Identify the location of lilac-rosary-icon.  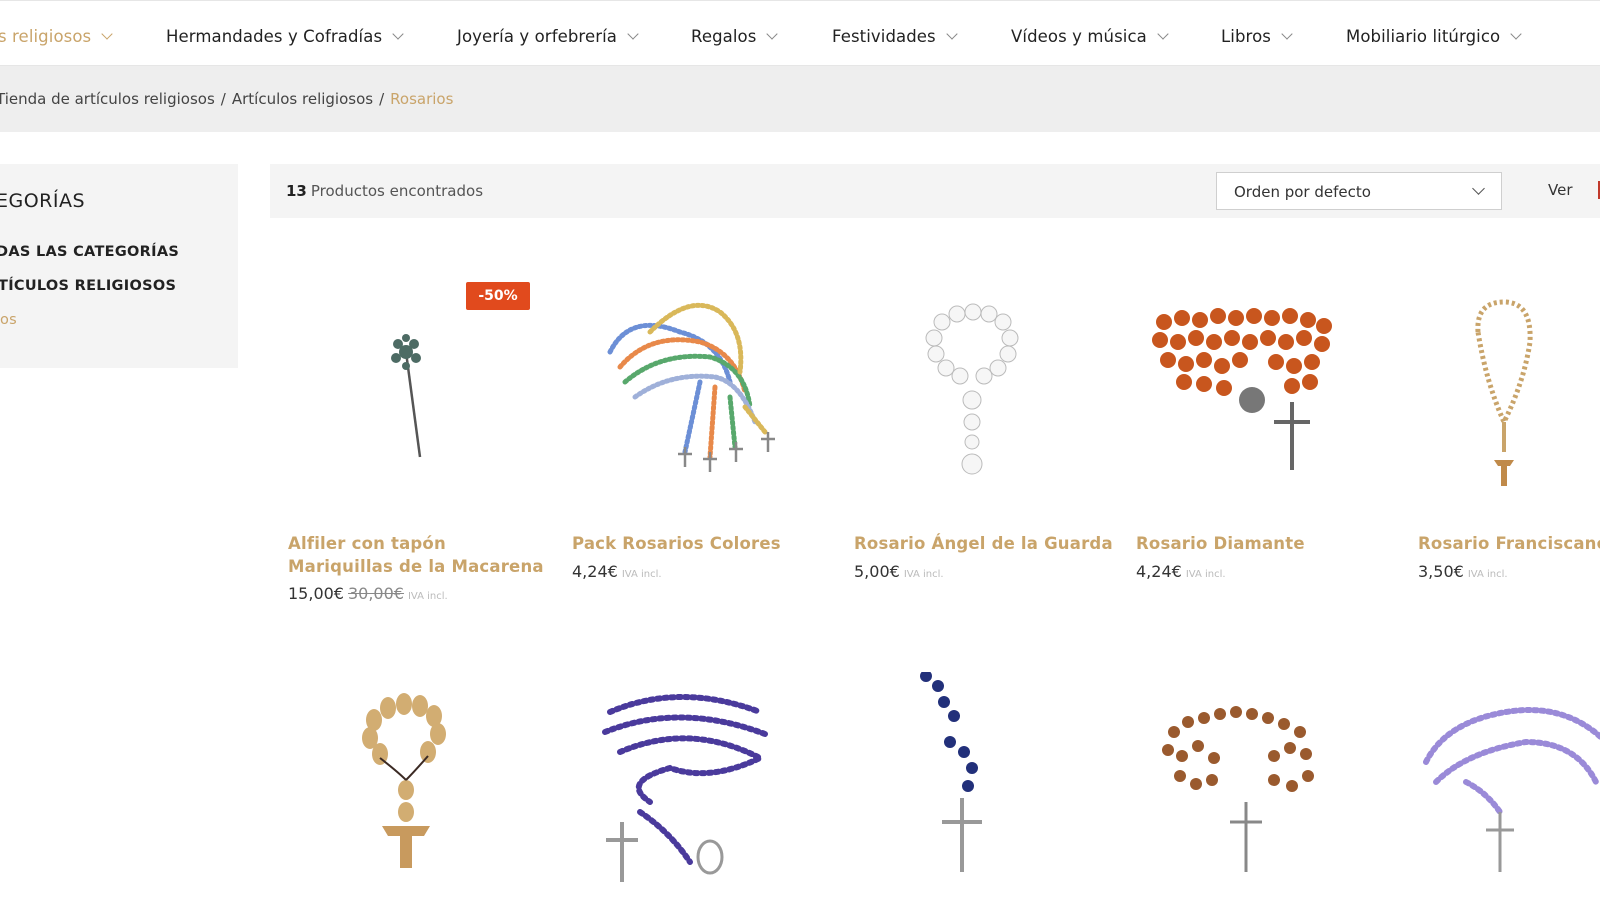
(1511, 789).